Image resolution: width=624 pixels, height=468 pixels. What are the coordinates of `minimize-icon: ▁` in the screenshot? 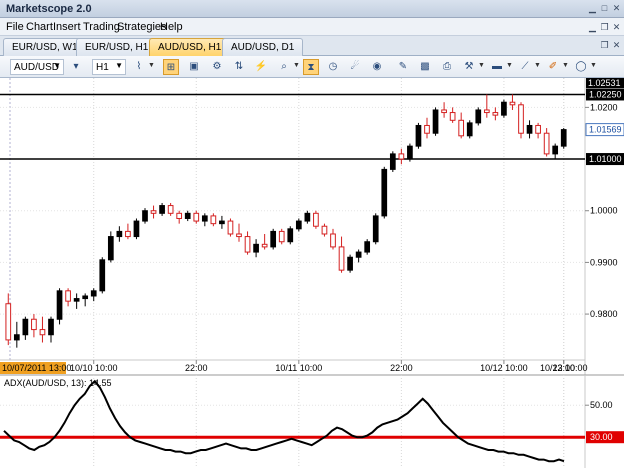 It's located at (592, 8).